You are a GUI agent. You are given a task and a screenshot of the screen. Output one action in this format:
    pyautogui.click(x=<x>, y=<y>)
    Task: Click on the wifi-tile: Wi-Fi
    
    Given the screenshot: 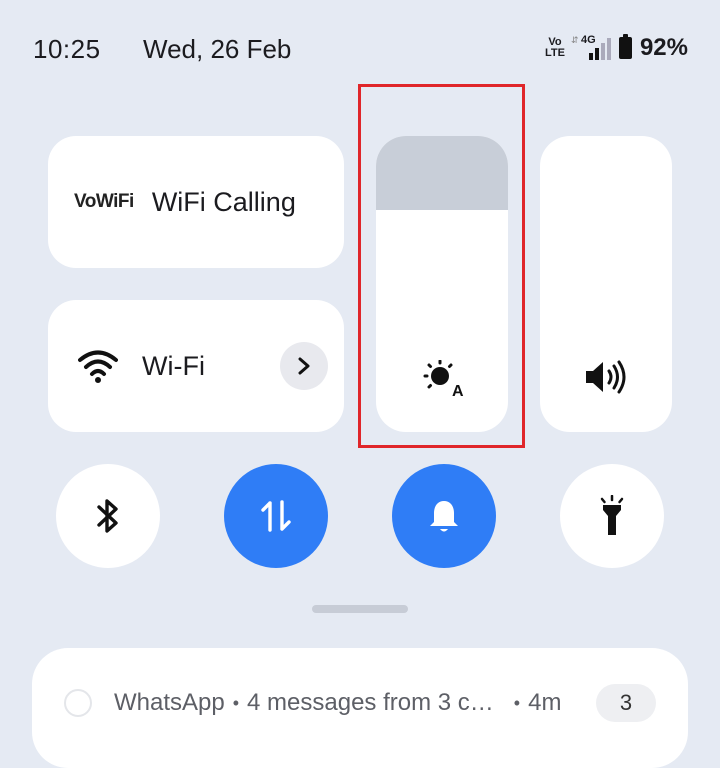 What is the action you would take?
    pyautogui.click(x=196, y=366)
    